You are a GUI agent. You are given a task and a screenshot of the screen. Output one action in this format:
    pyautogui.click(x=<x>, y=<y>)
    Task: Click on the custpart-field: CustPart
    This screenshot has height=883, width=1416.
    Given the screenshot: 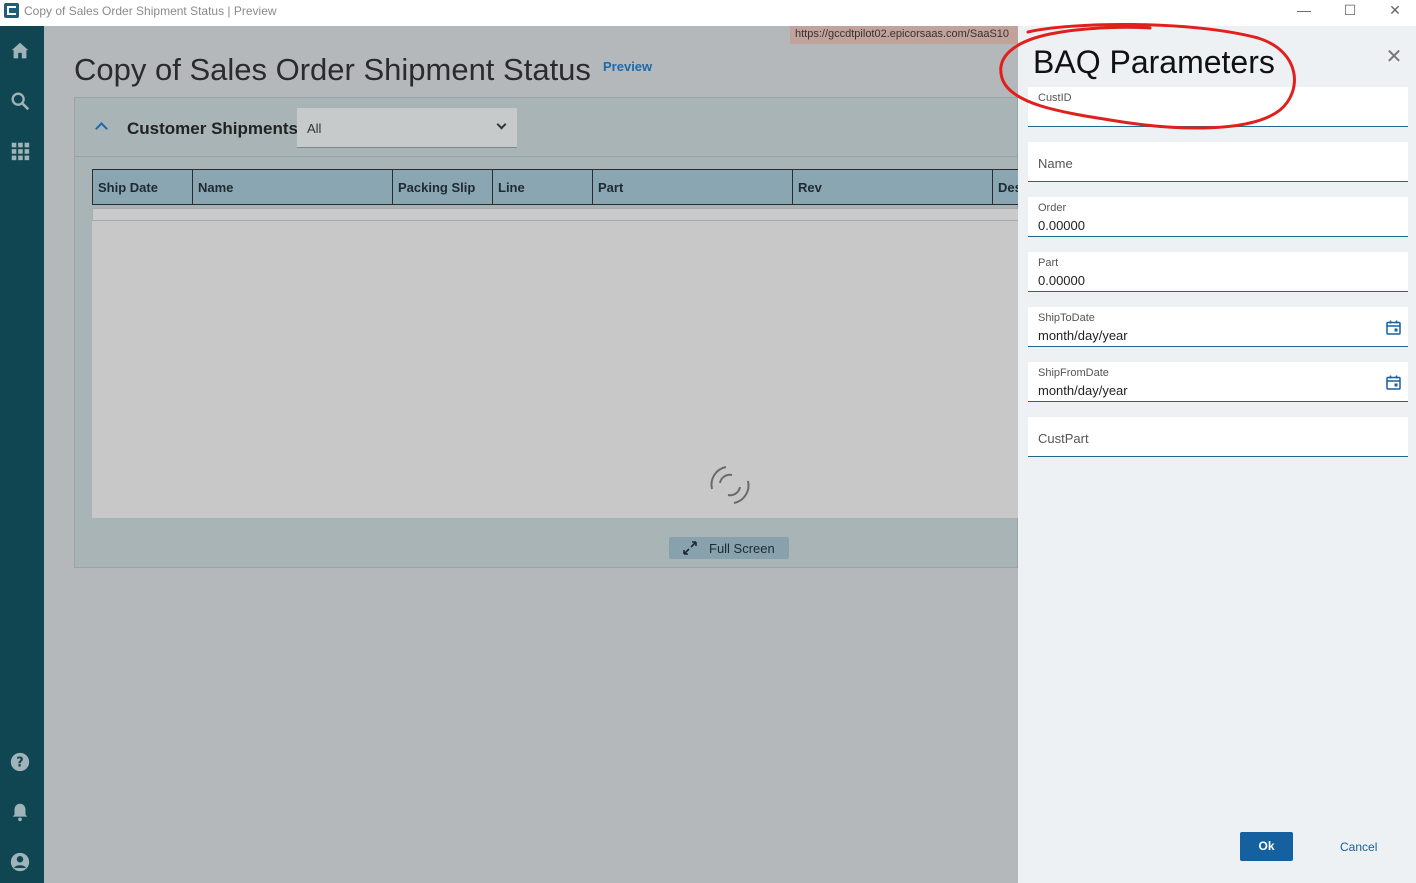 What is the action you would take?
    pyautogui.click(x=1218, y=437)
    